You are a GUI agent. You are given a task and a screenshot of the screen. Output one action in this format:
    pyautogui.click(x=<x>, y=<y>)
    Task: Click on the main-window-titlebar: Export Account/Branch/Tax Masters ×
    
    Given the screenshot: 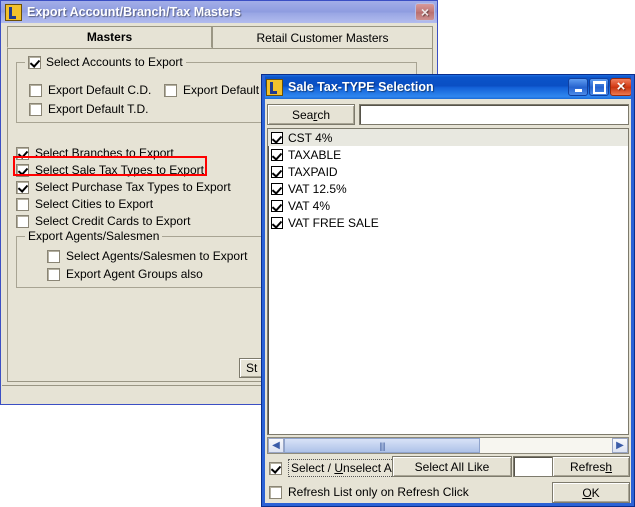 What is the action you would take?
    pyautogui.click(x=219, y=12)
    